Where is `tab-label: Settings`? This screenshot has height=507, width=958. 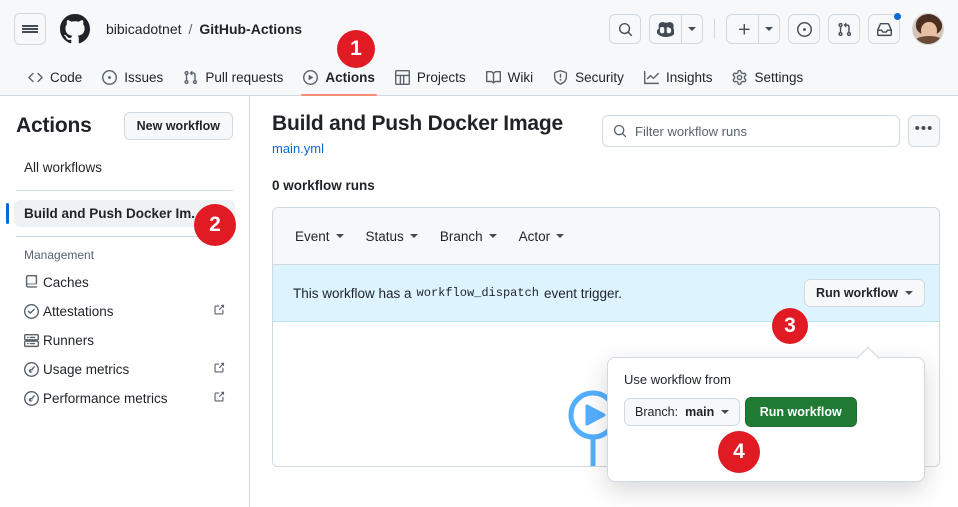
tab-label: Settings is located at coordinates (779, 77).